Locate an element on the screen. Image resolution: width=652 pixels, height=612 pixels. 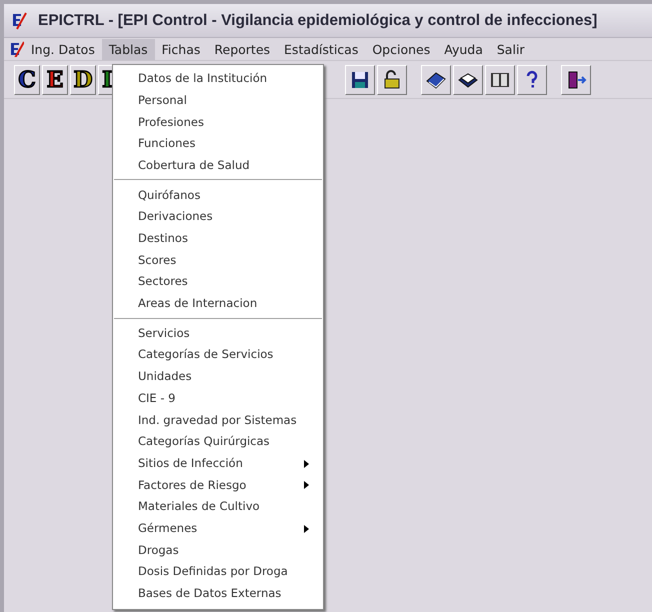
menu-item: Funciones is located at coordinates (218, 144).